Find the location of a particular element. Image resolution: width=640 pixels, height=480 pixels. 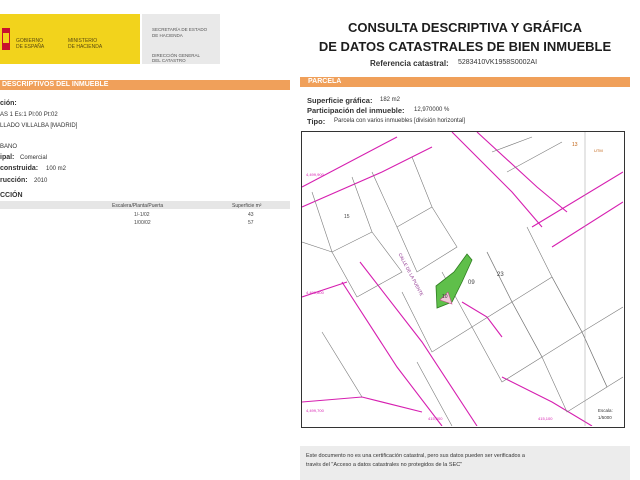

graphic-surface-value: 182 m2 is located at coordinates (390, 100).